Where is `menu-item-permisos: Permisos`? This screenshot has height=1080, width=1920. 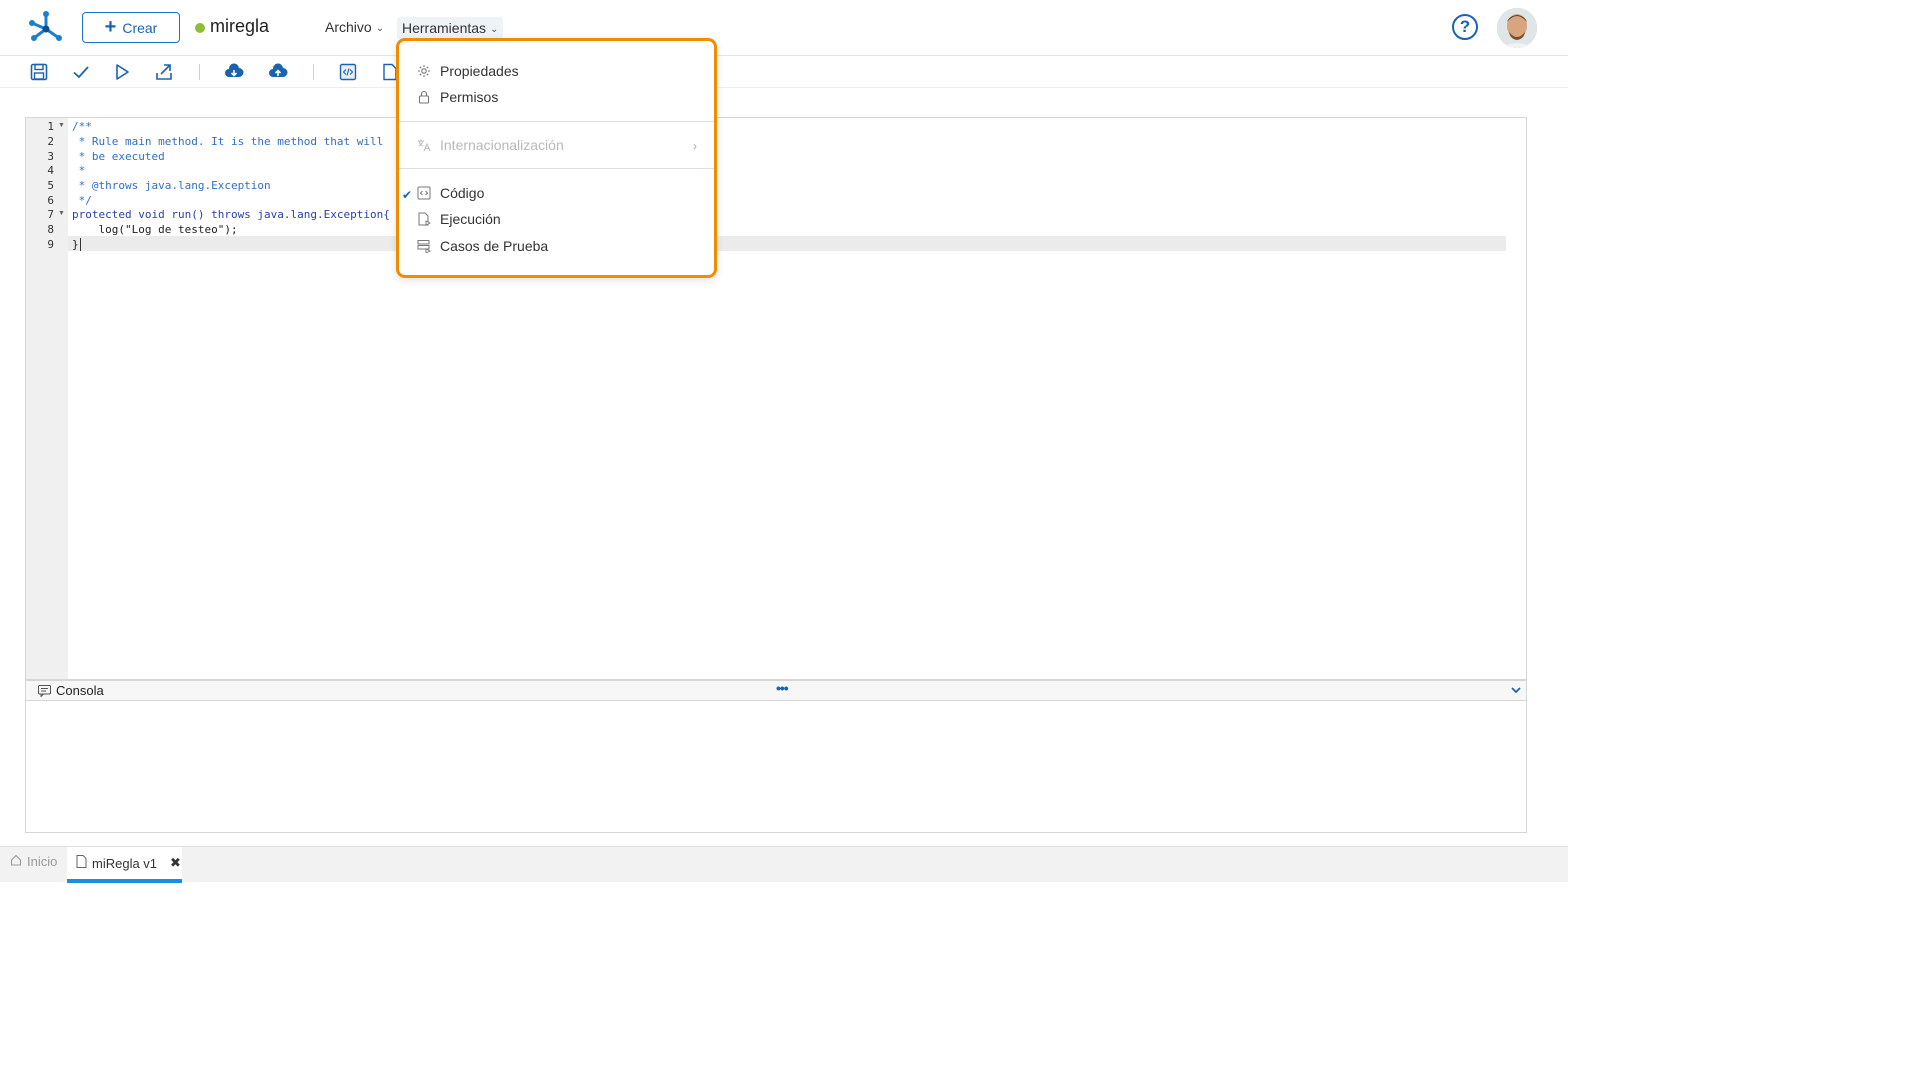
menu-item-permisos: Permisos is located at coordinates (457, 97).